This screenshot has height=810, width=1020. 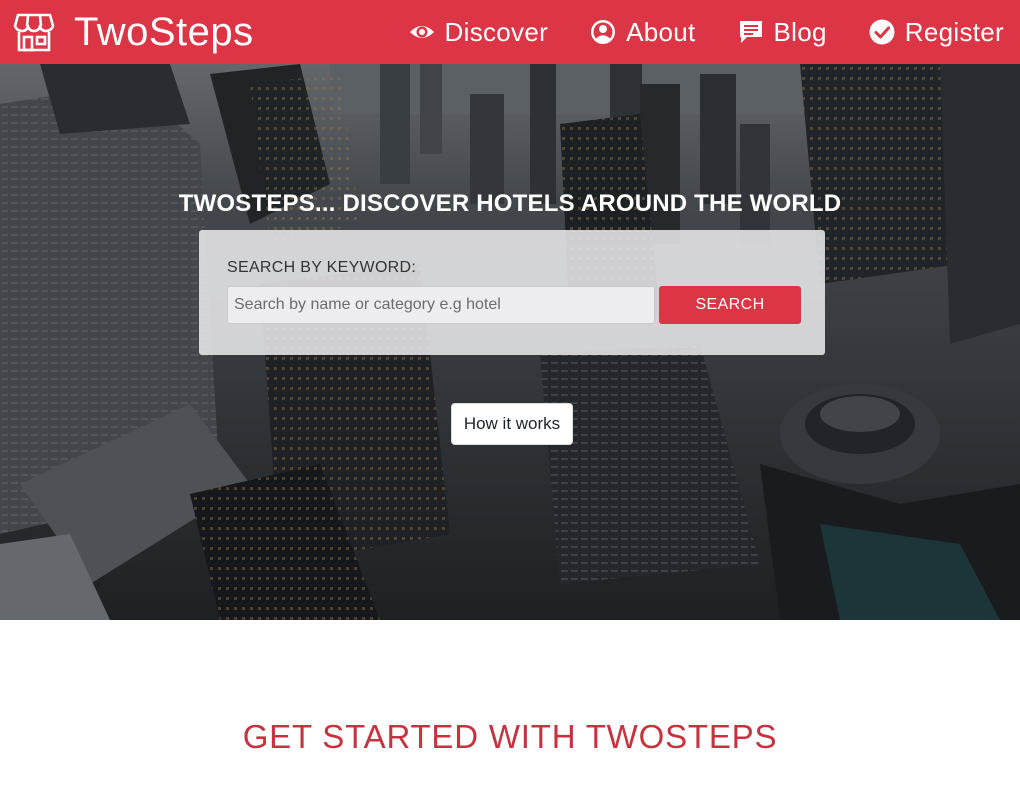 What do you see at coordinates (800, 31) in the screenshot?
I see `nav-label-blog: Blog` at bounding box center [800, 31].